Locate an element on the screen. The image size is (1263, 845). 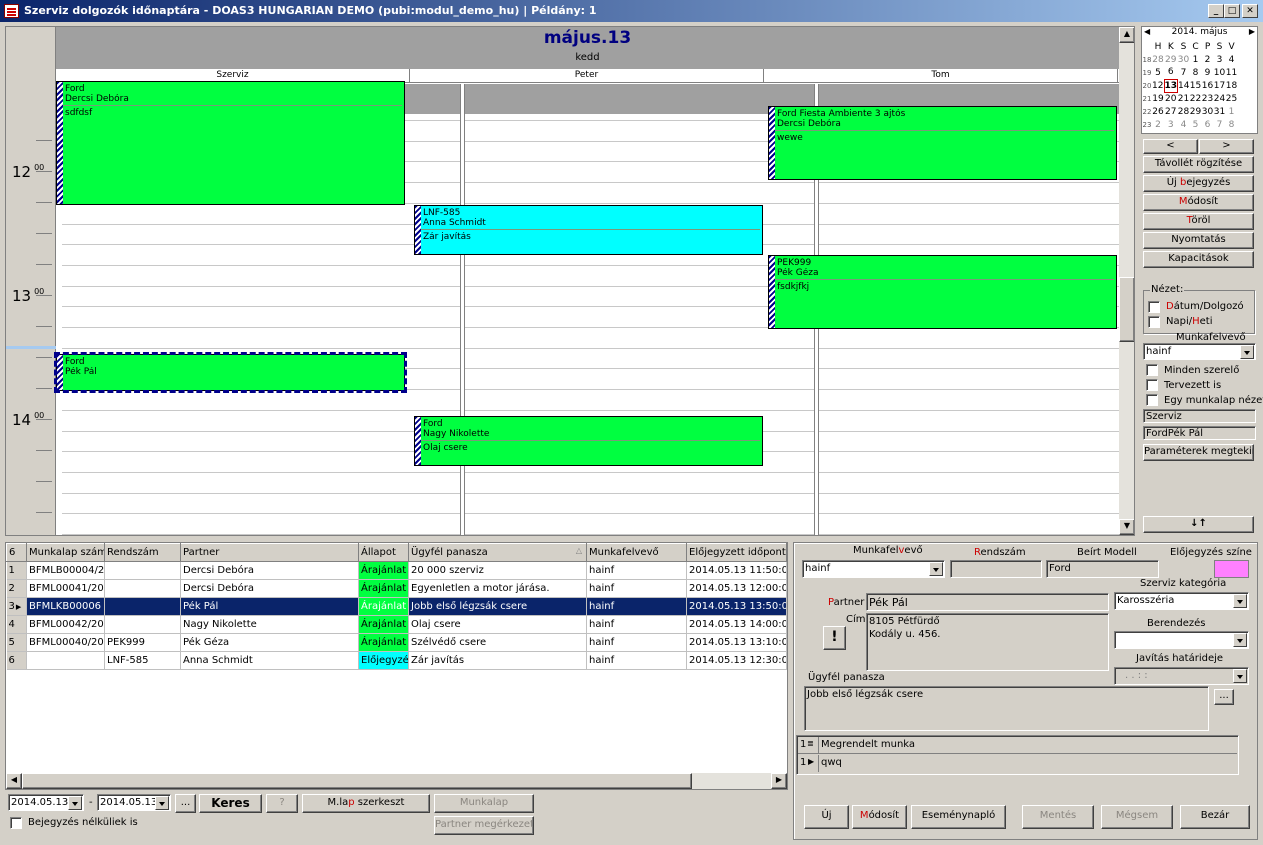
column-header: Ügyfél panasza △ is located at coordinates (497, 552).